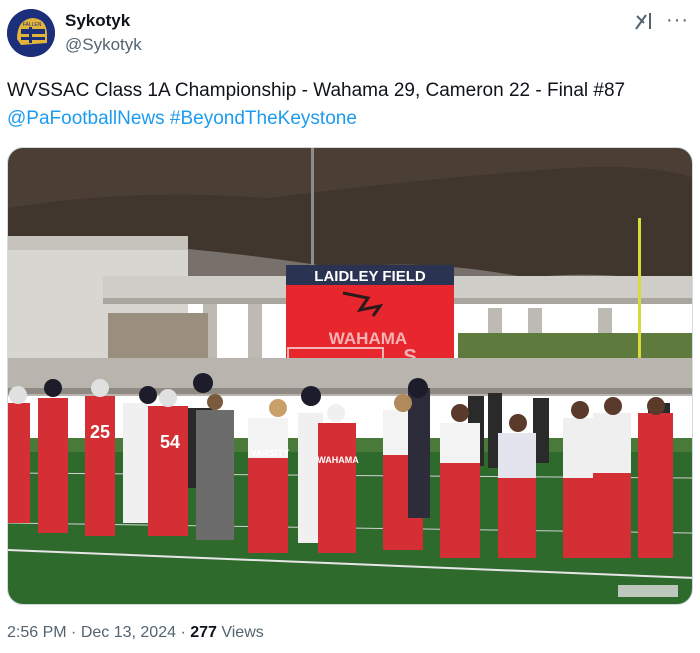 This screenshot has height=653, width=700. I want to click on views-count: 277, so click(203, 632).